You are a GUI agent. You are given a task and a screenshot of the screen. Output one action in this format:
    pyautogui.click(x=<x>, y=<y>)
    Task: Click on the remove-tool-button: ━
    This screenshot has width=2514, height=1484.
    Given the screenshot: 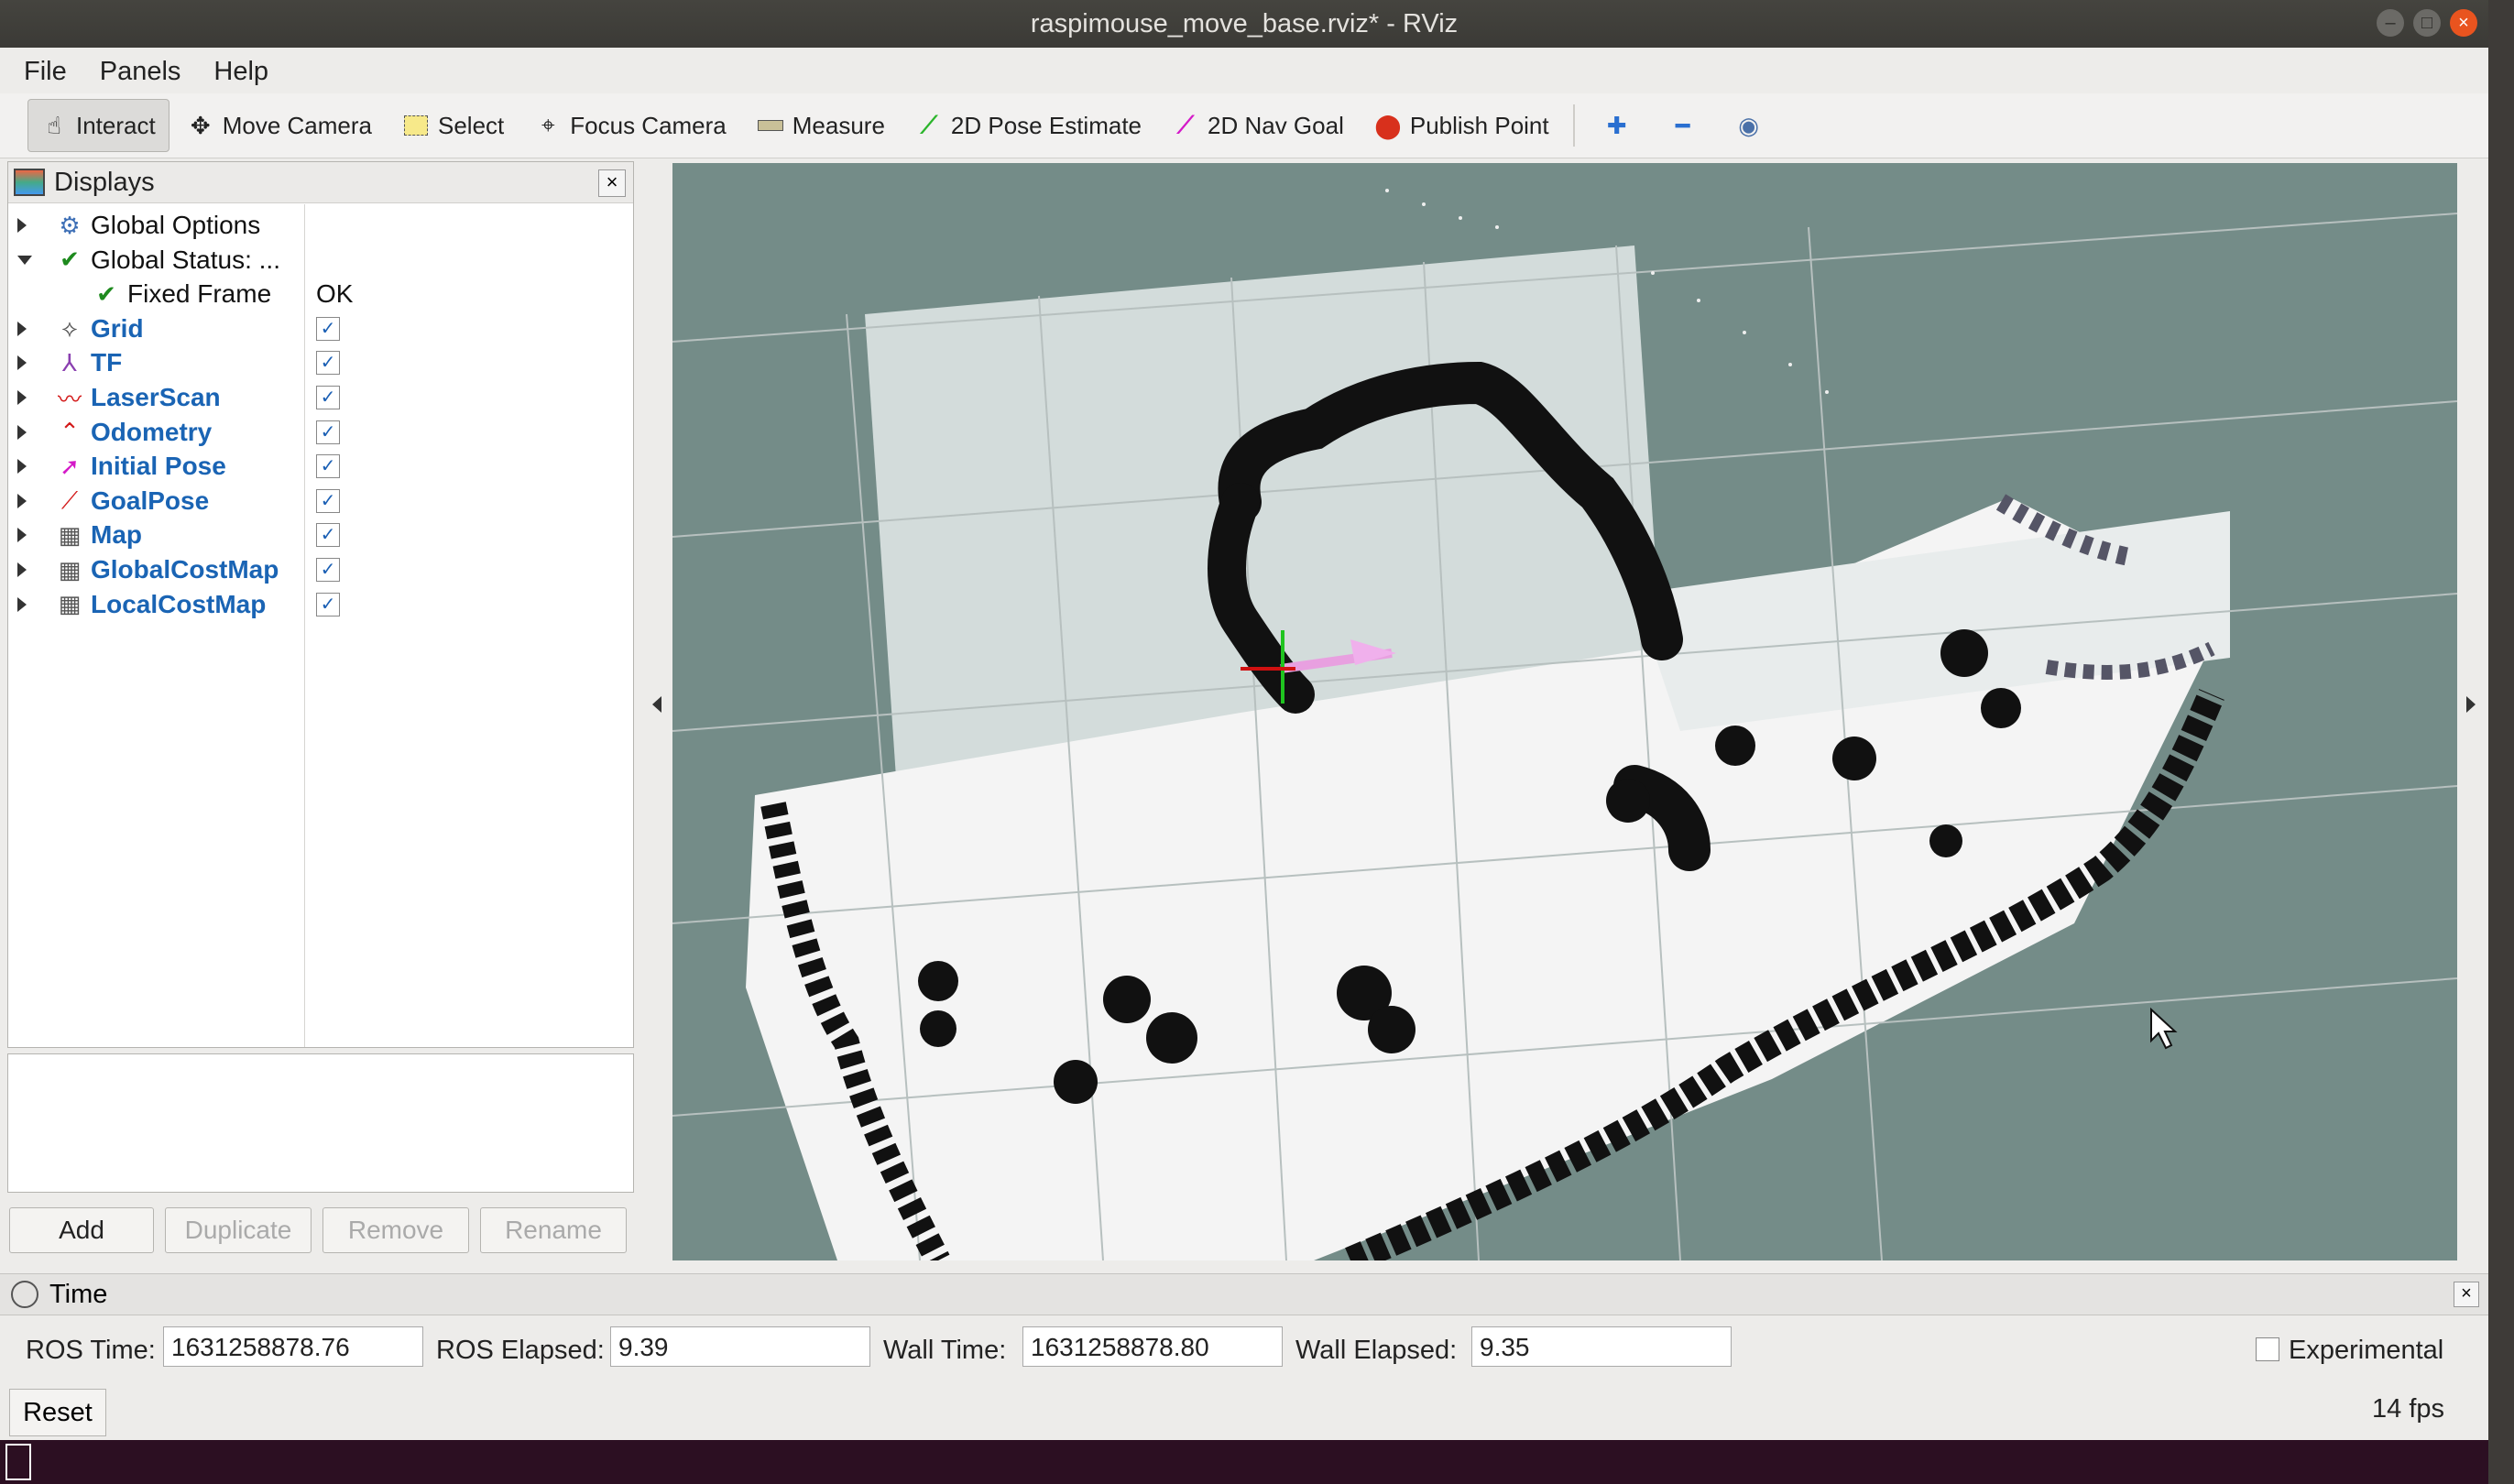 What is the action you would take?
    pyautogui.click(x=1687, y=126)
    